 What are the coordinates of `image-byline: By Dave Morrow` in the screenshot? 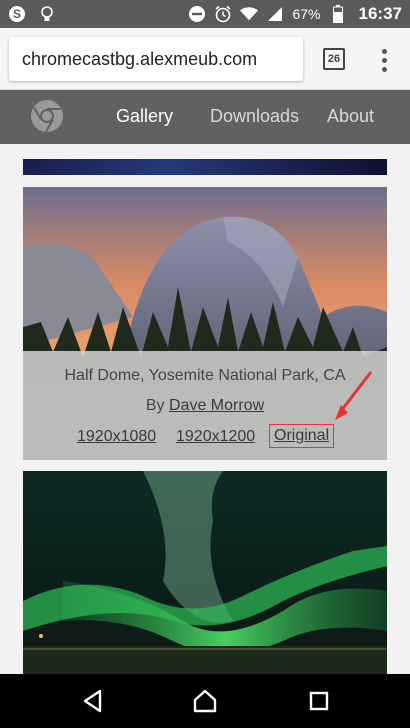 It's located at (205, 406).